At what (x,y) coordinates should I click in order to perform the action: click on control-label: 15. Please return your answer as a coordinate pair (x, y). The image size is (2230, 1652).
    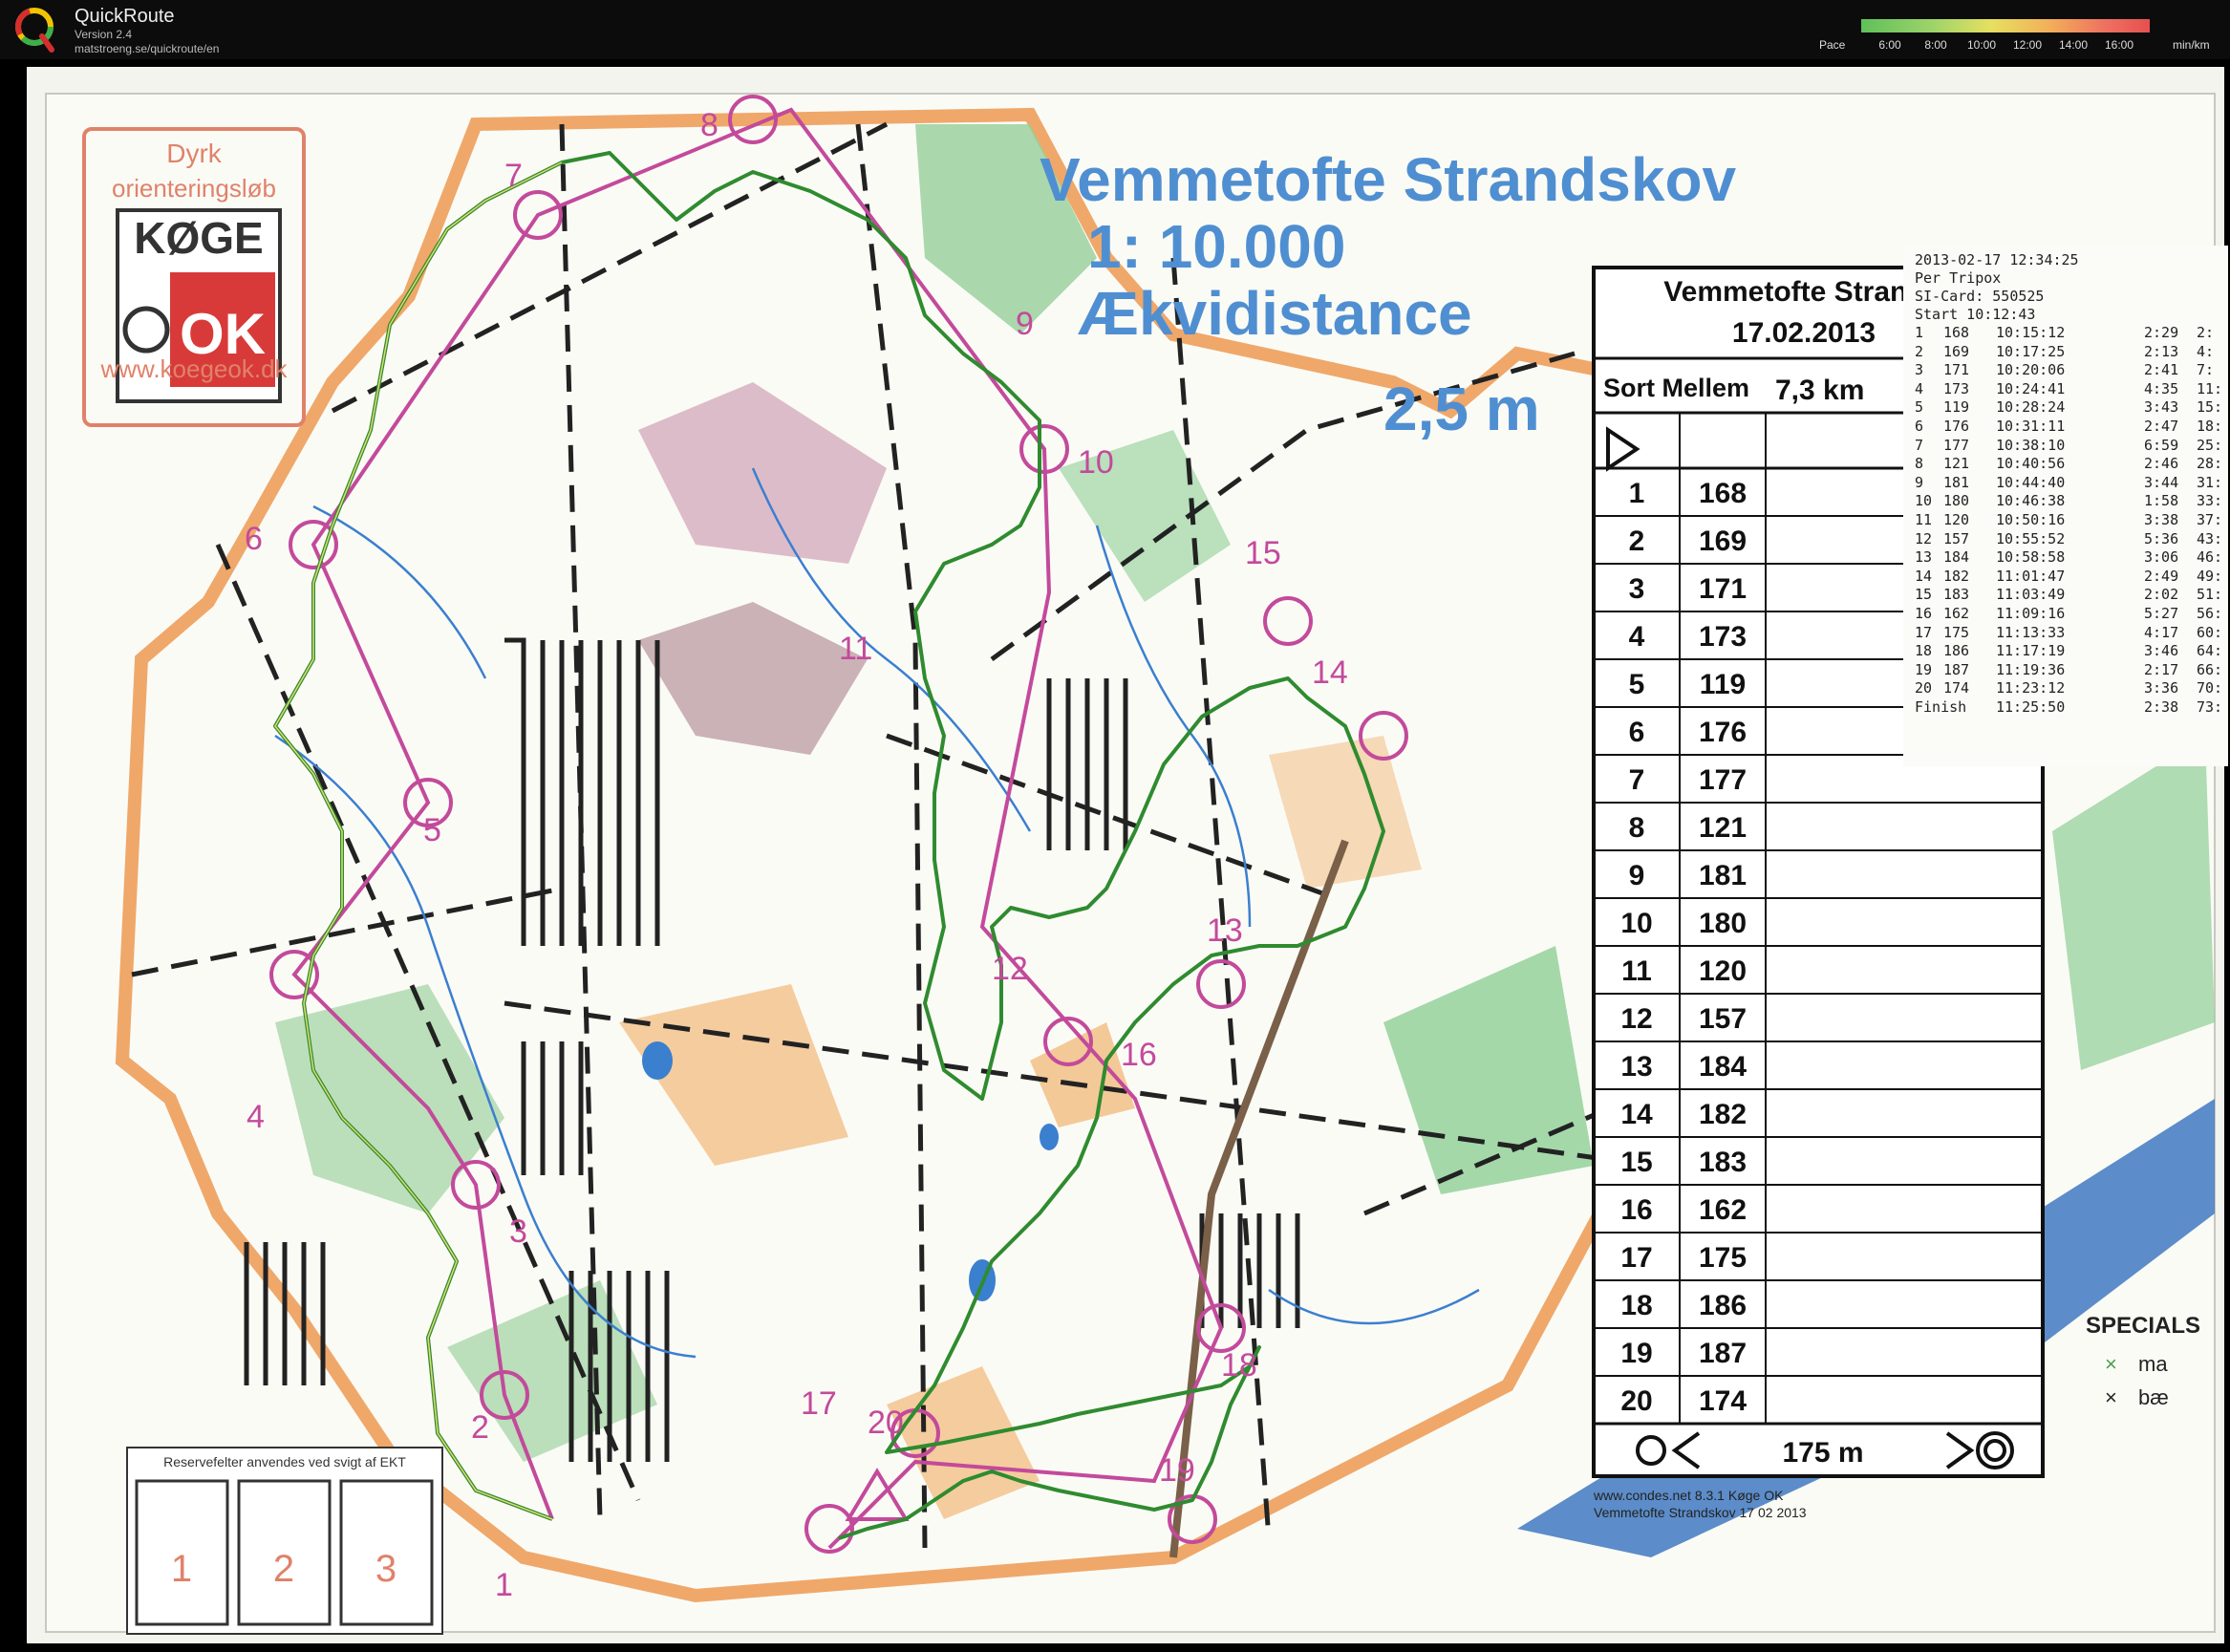
    Looking at the image, I should click on (1263, 553).